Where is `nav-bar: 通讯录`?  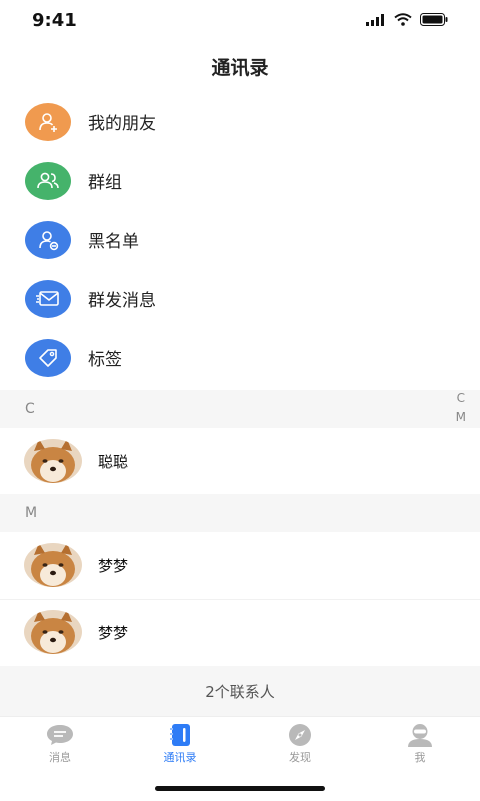 nav-bar: 通讯录 is located at coordinates (240, 66).